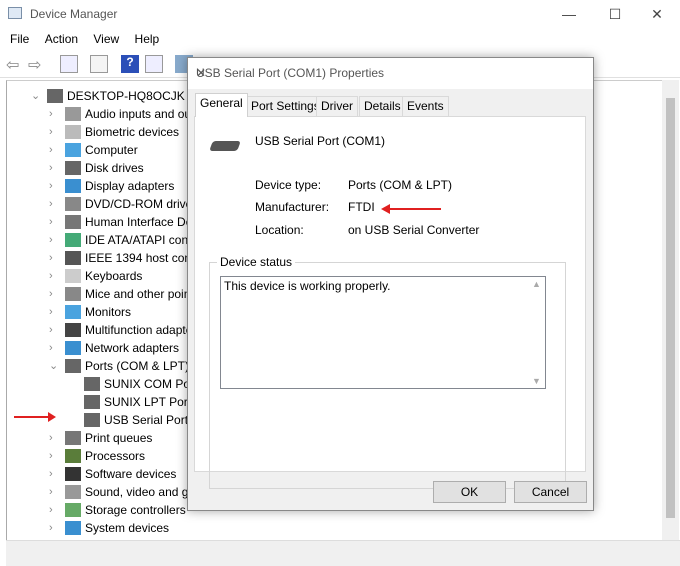 The image size is (680, 566). Describe the element at coordinates (73, 456) in the screenshot. I see `processor-icon` at that location.